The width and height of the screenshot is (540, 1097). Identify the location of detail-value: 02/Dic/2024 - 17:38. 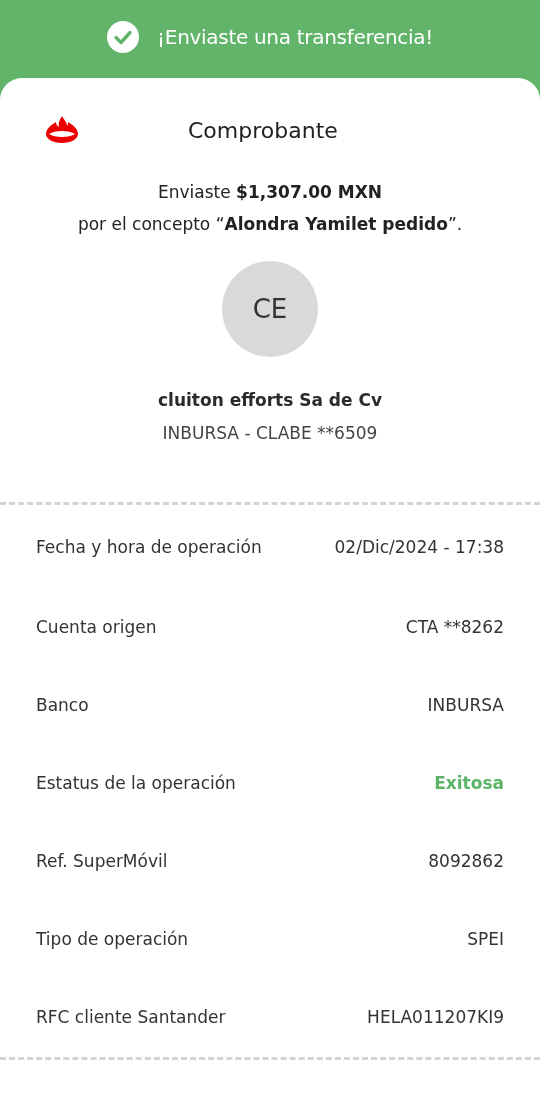
(419, 547).